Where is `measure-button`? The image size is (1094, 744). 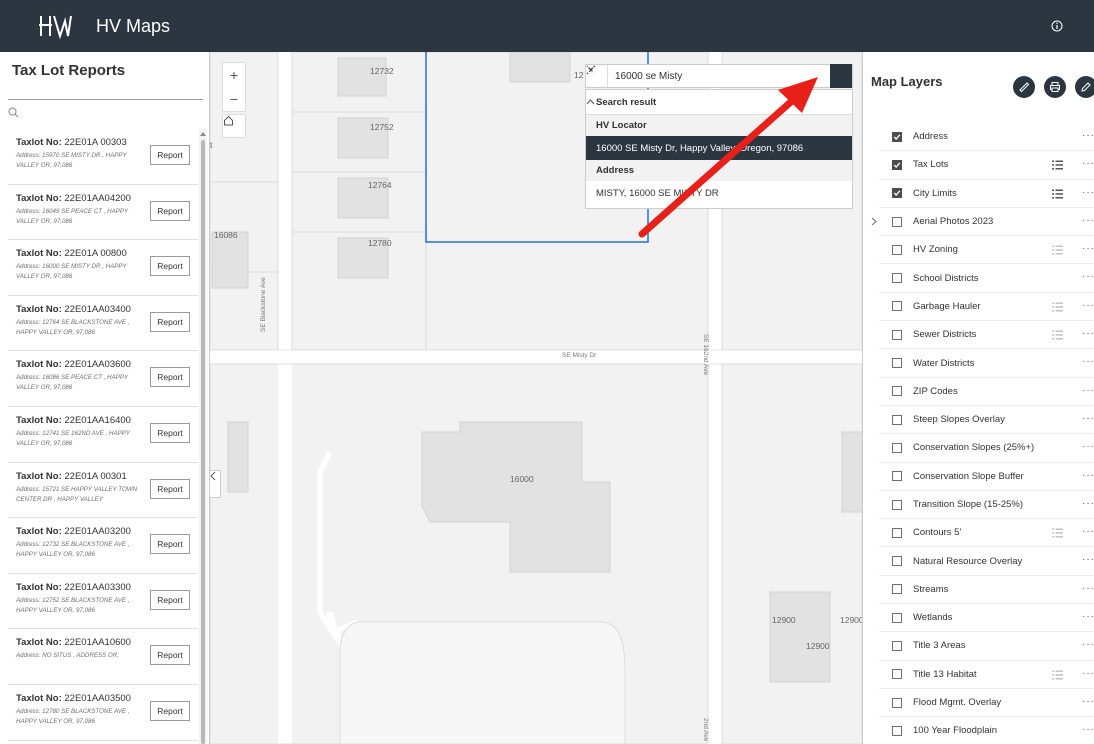
measure-button is located at coordinates (1024, 87).